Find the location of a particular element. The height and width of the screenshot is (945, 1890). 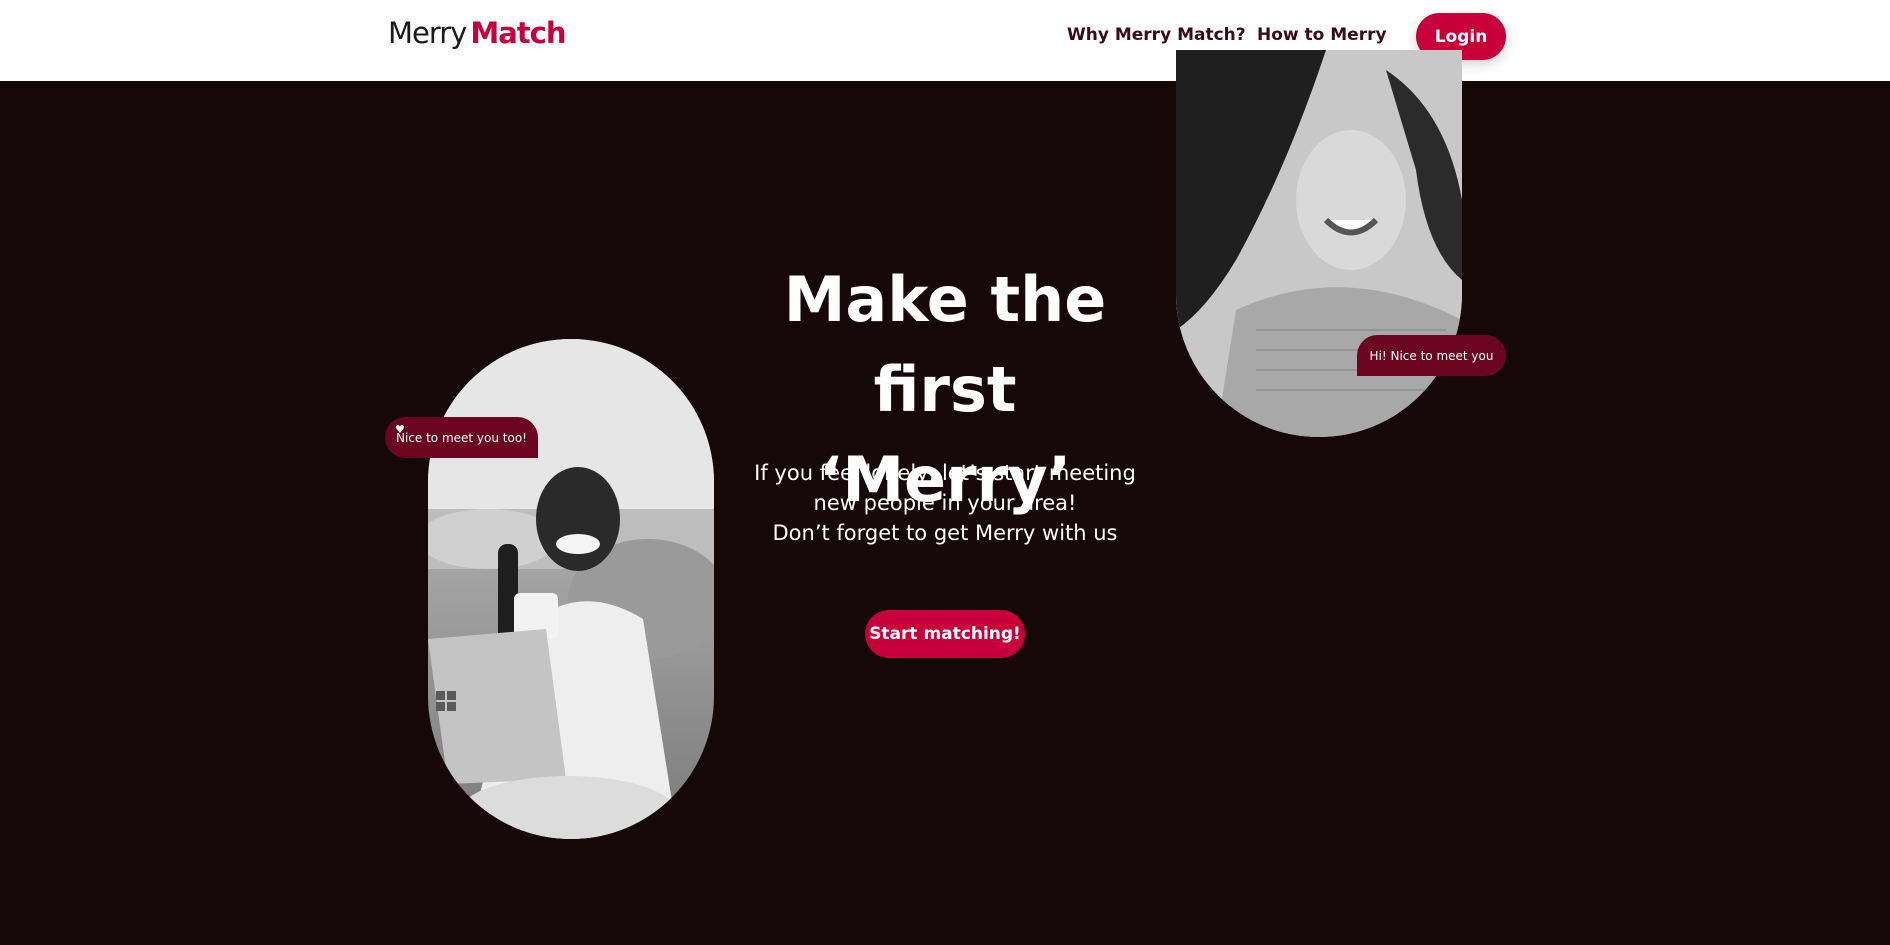

merry-match-logo: Merry Match is located at coordinates (477, 33).